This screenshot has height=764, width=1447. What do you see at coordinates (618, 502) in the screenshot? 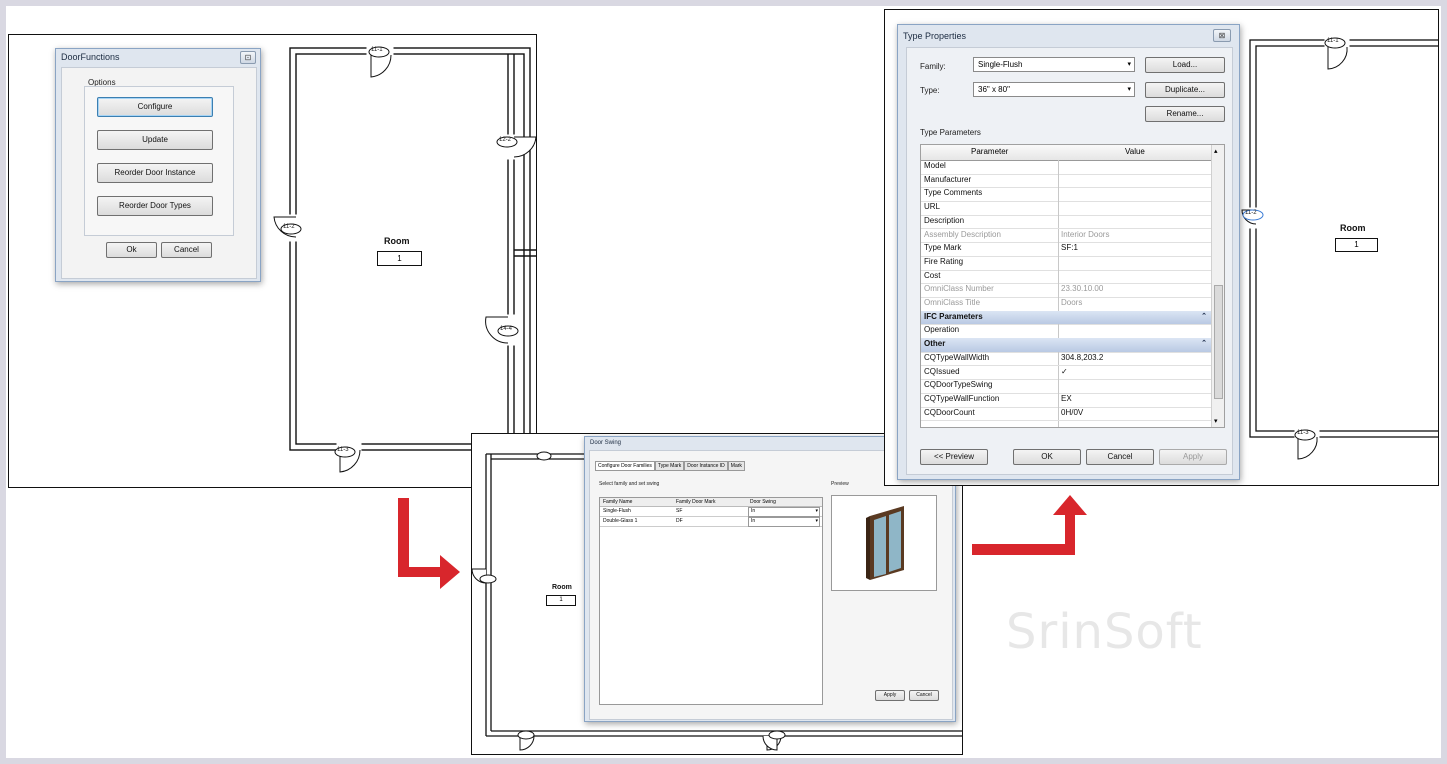
I see `column-header: Family Name` at bounding box center [618, 502].